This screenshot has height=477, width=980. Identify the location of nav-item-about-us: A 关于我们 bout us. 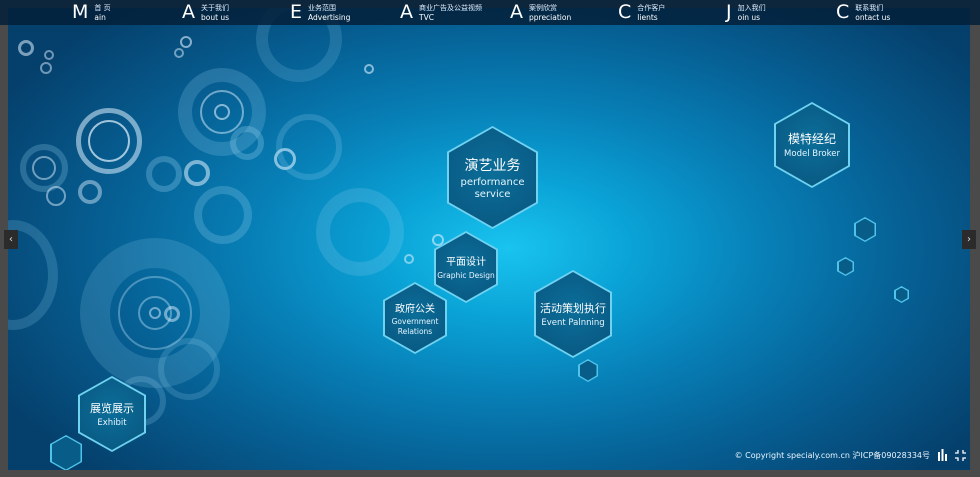
(205, 12).